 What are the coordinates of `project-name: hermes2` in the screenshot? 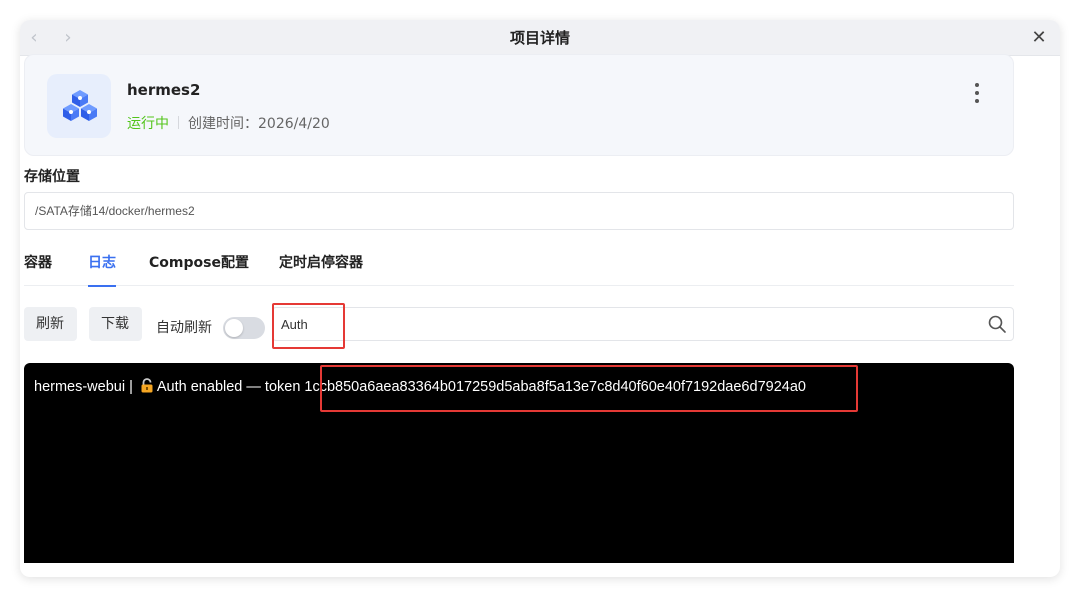 It's located at (164, 90).